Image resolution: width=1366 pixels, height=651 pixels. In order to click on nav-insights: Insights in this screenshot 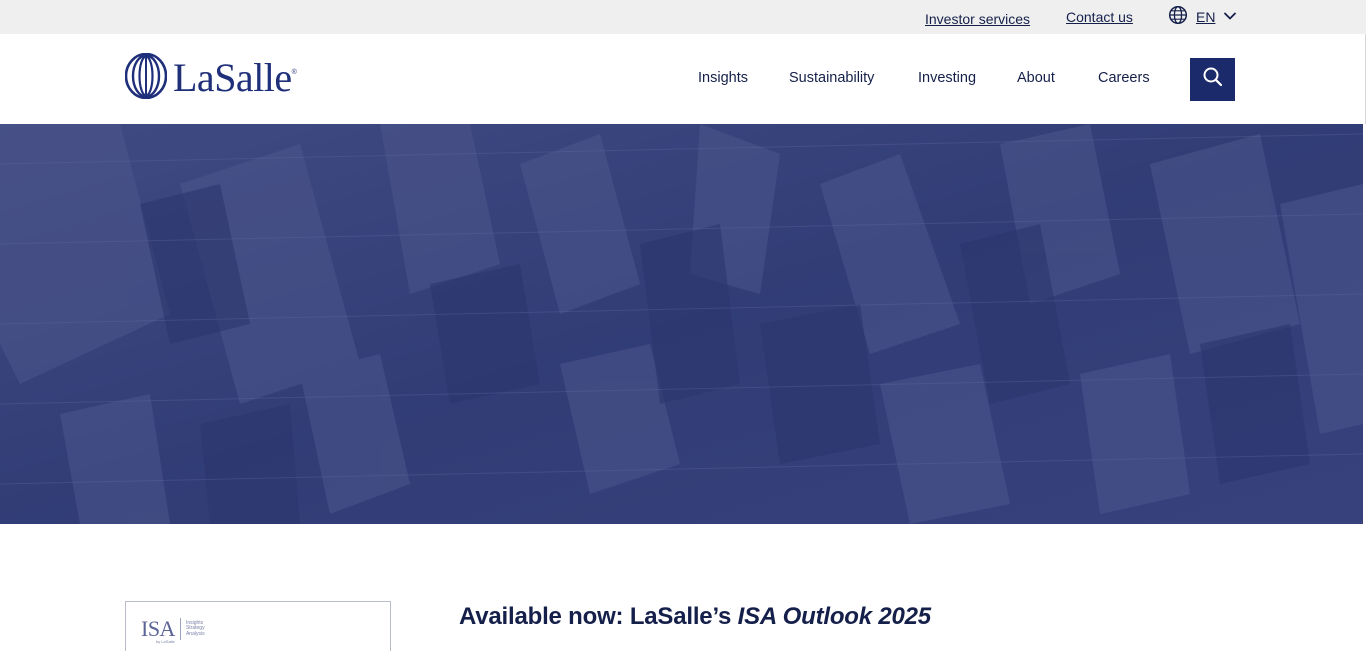, I will do `click(723, 78)`.